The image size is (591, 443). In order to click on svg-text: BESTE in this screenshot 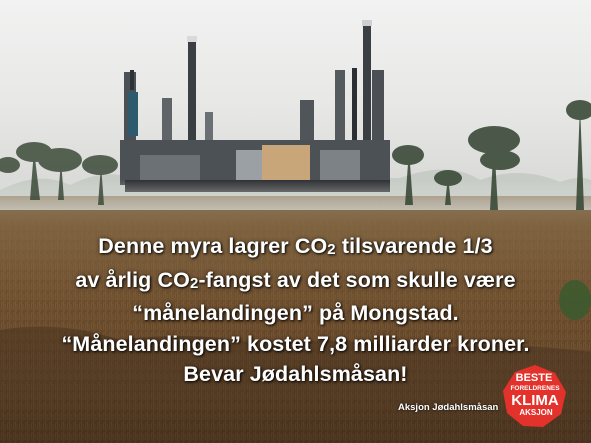, I will do `click(534, 378)`.